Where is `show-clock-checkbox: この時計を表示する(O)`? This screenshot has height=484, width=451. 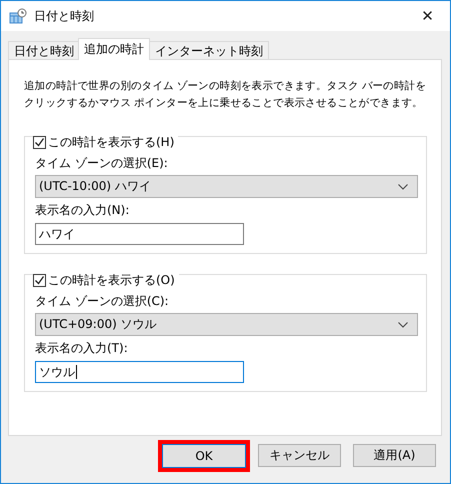
show-clock-checkbox: この時計を表示する(O) is located at coordinates (106, 280).